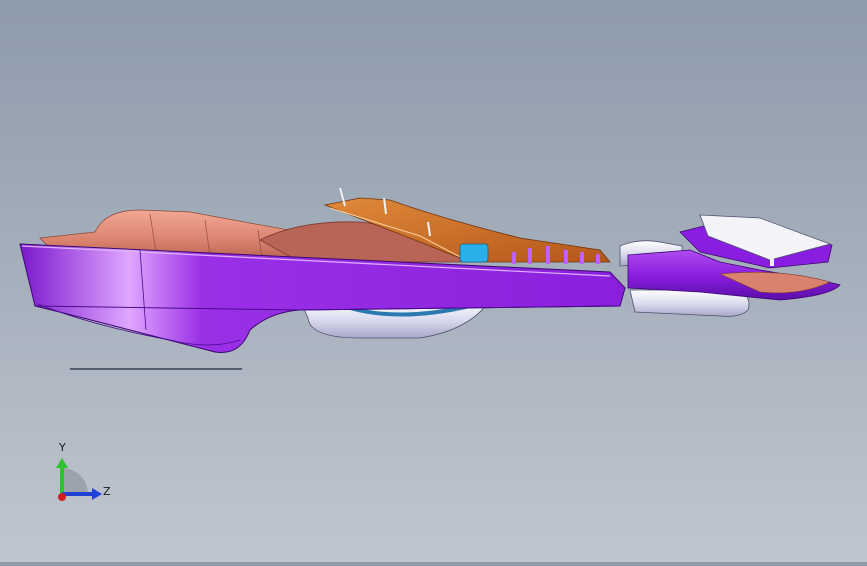  I want to click on x-axis-icon, so click(62, 497).